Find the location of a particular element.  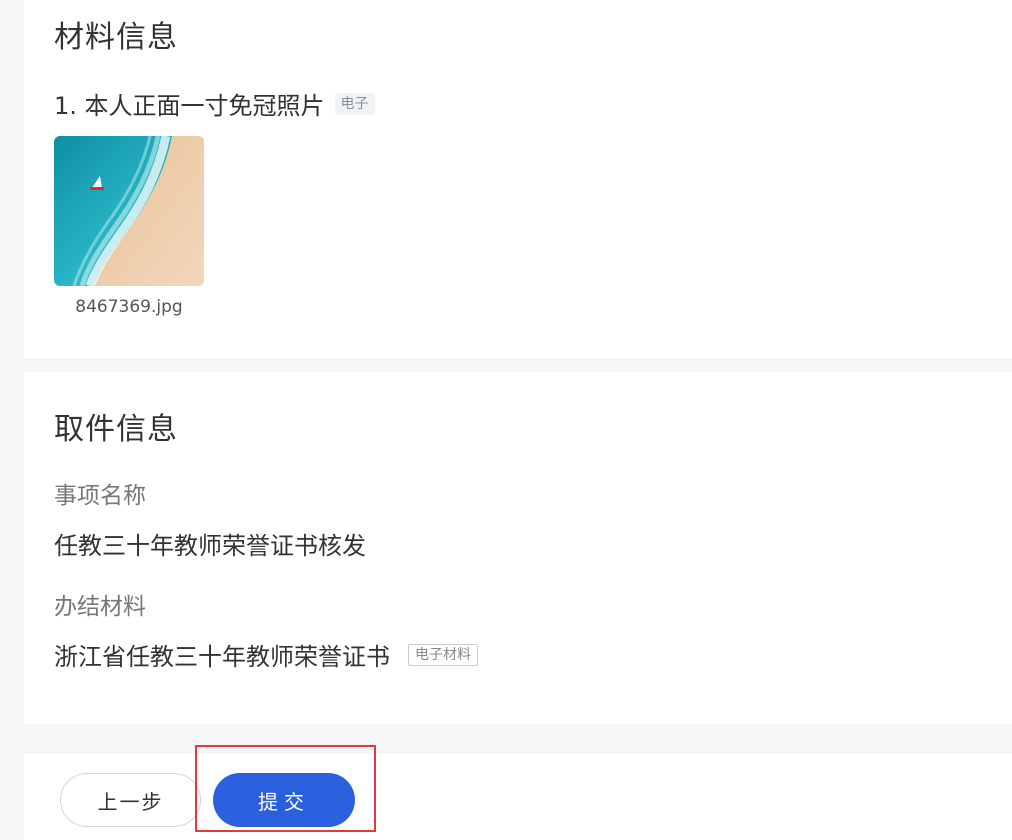

matter-name-label: 事项名称 is located at coordinates (100, 496).